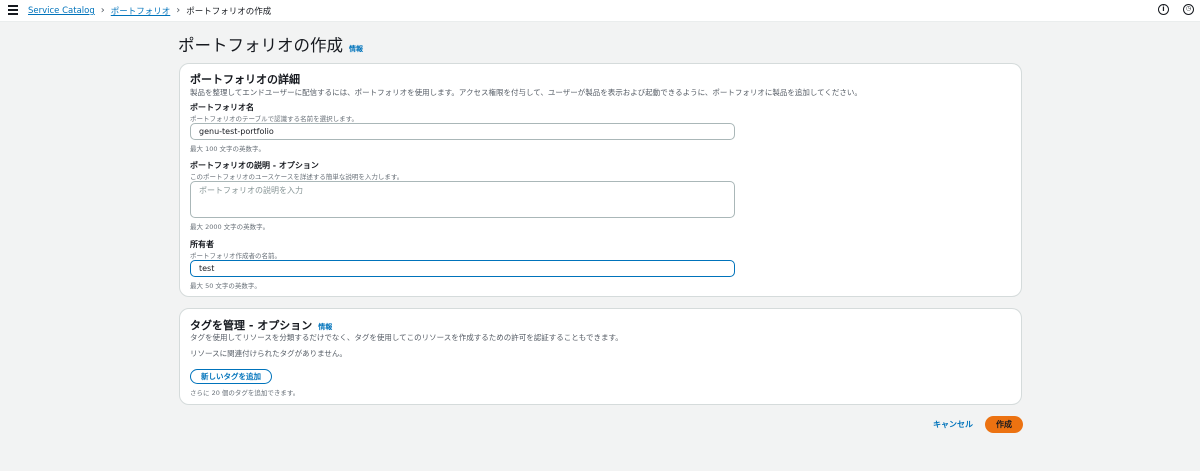 Image resolution: width=1200 pixels, height=471 pixels. I want to click on page-info-link: 情報, so click(356, 49).